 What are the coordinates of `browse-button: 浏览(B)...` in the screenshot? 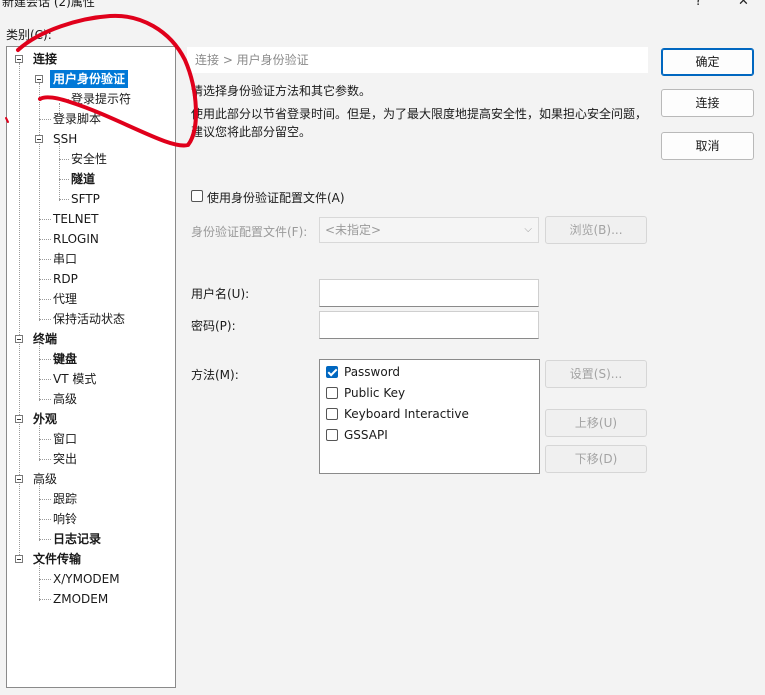 It's located at (596, 230).